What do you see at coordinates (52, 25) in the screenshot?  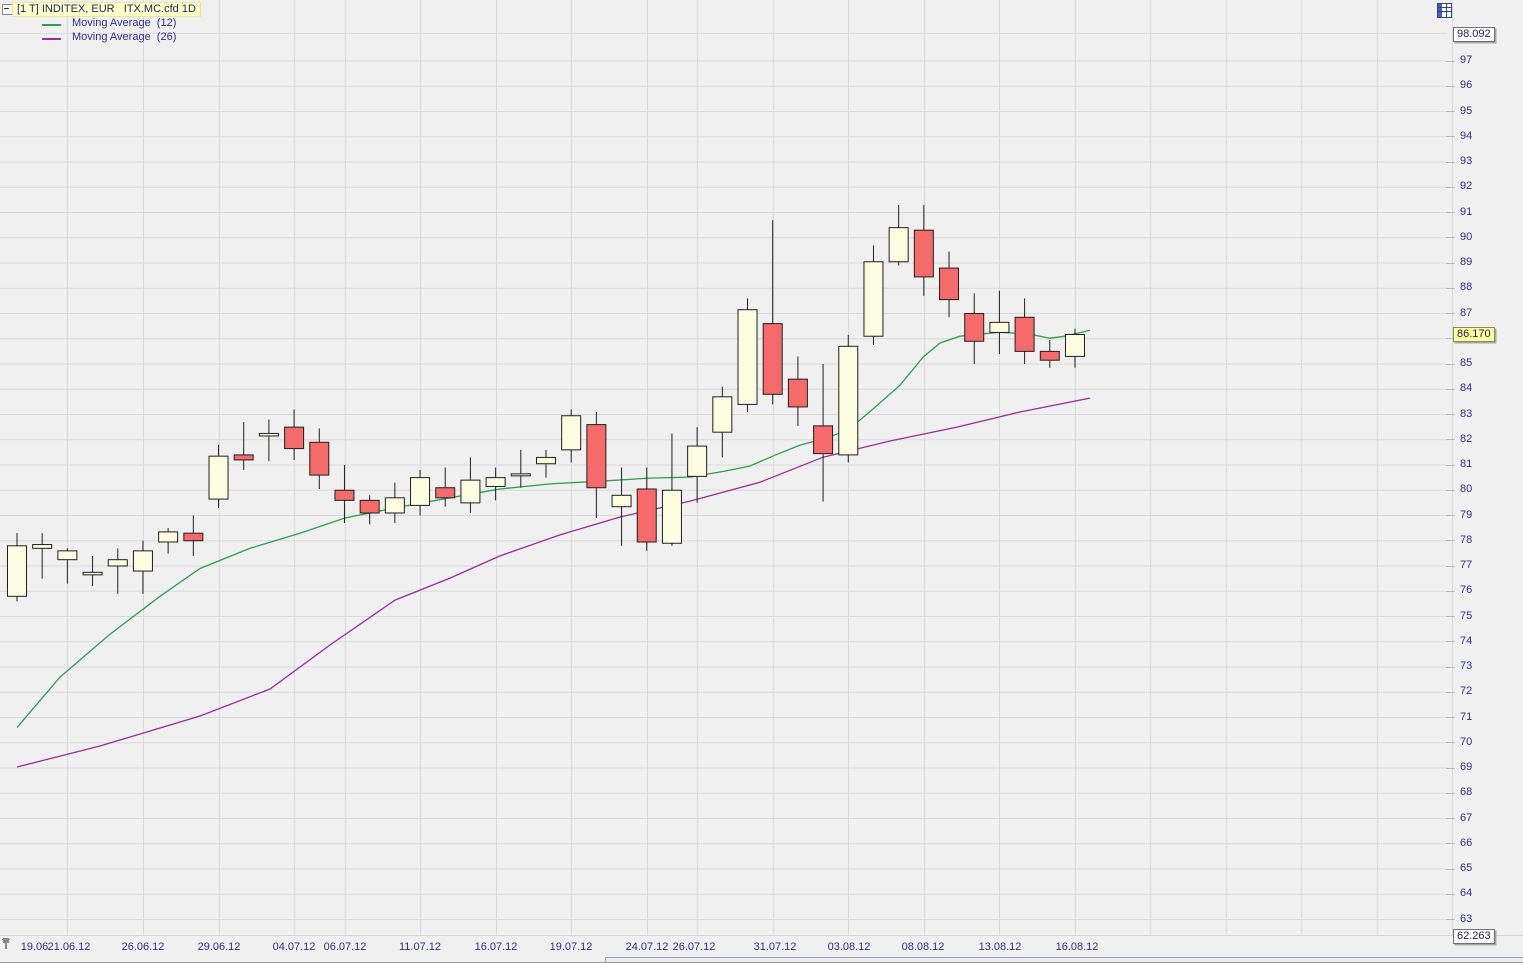 I see `ma12-line-icon` at bounding box center [52, 25].